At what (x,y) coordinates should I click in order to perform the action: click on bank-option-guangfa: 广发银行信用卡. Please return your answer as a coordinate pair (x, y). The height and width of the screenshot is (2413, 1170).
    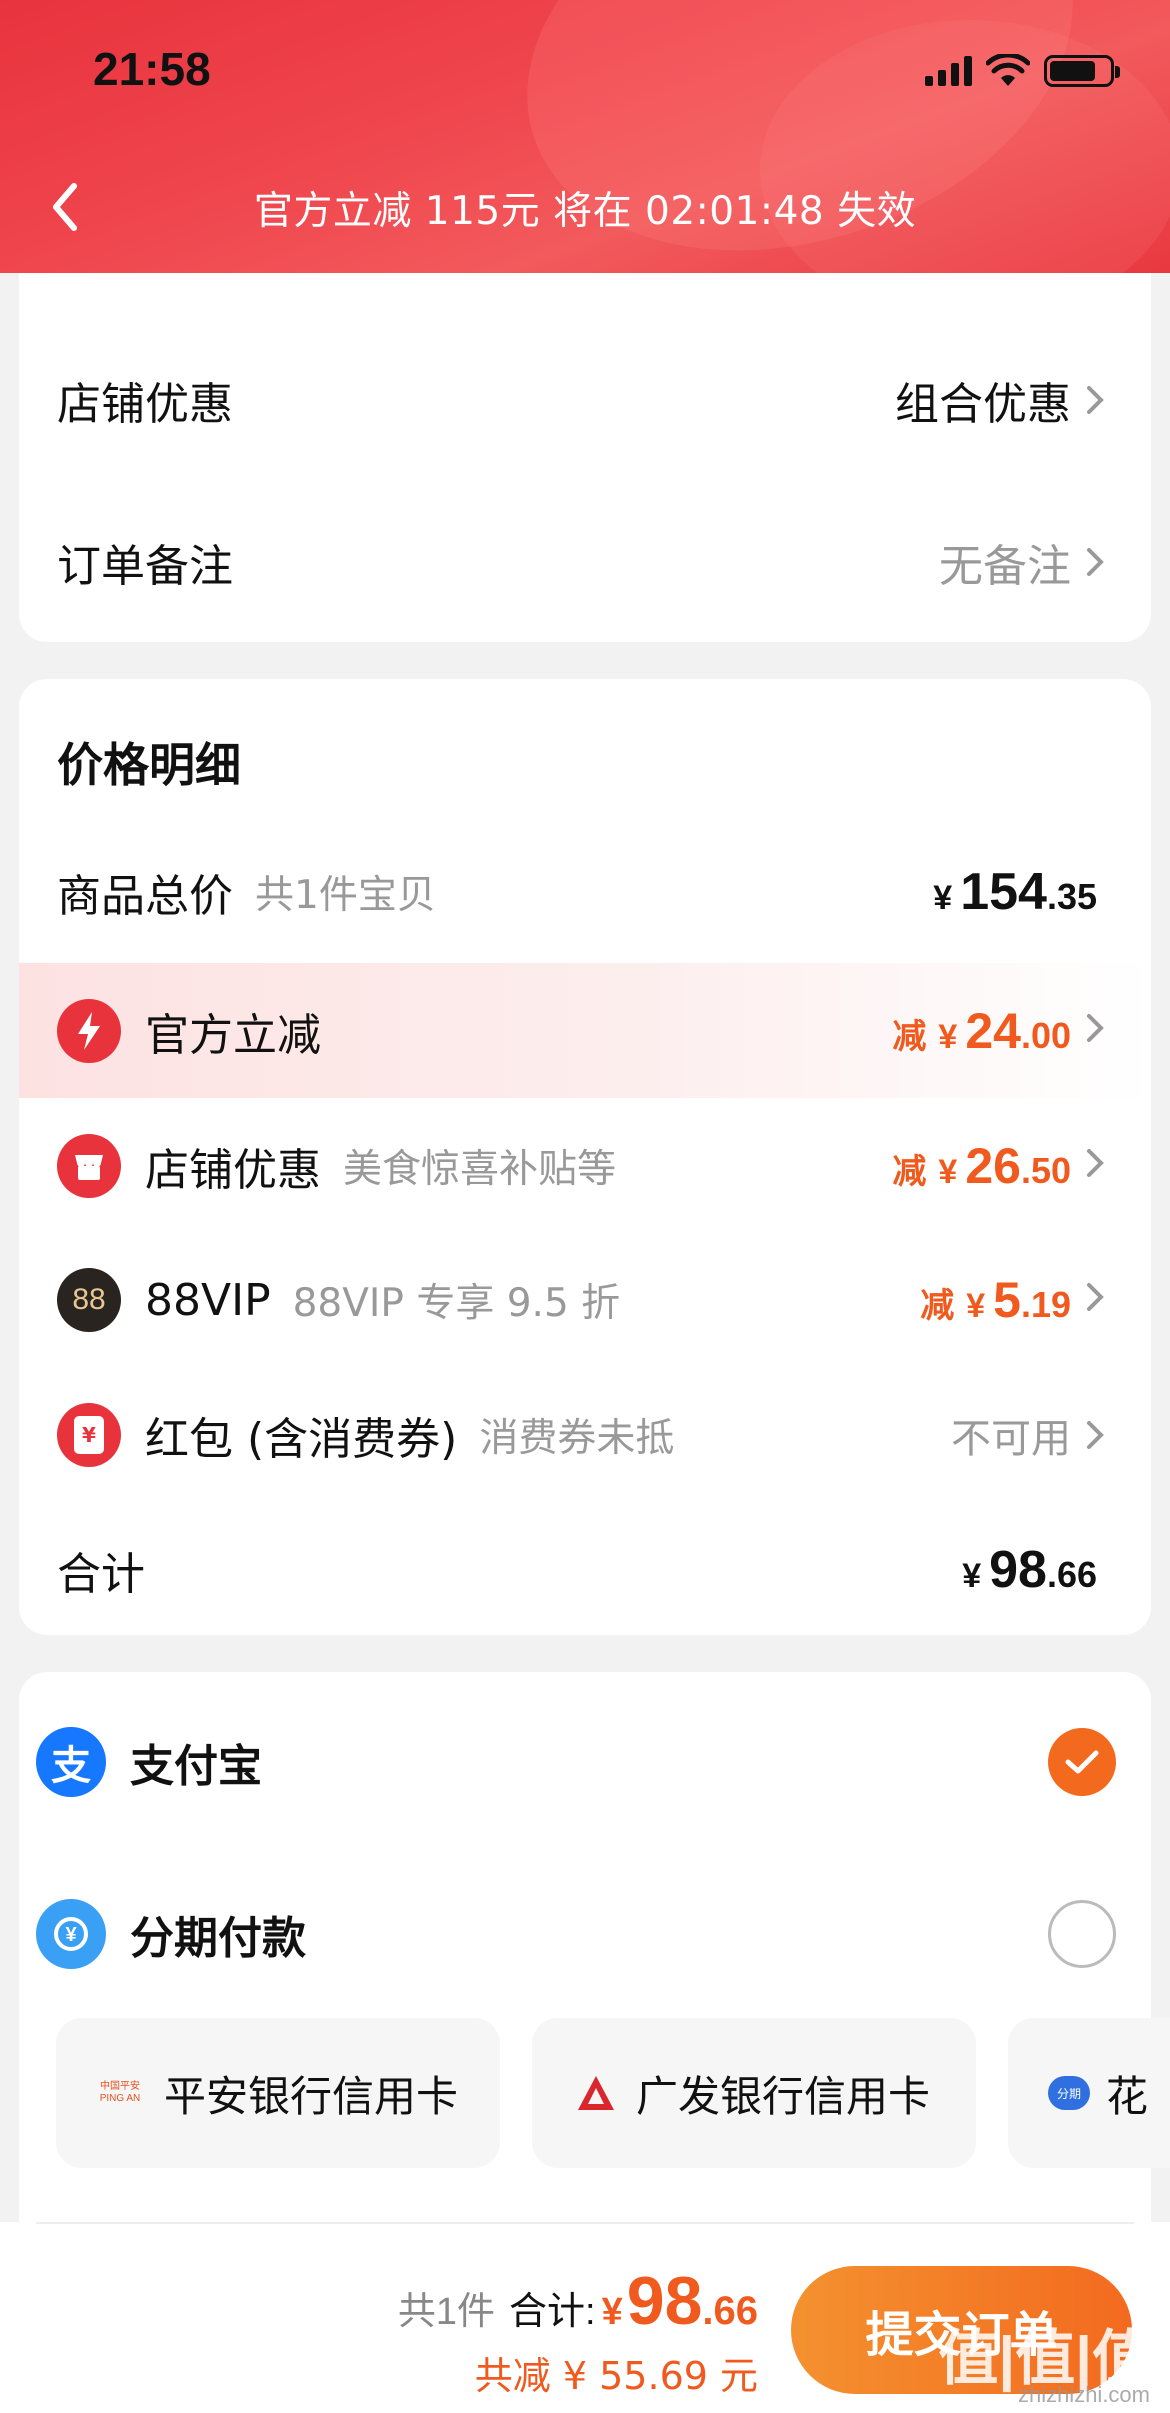
    Looking at the image, I should click on (754, 2093).